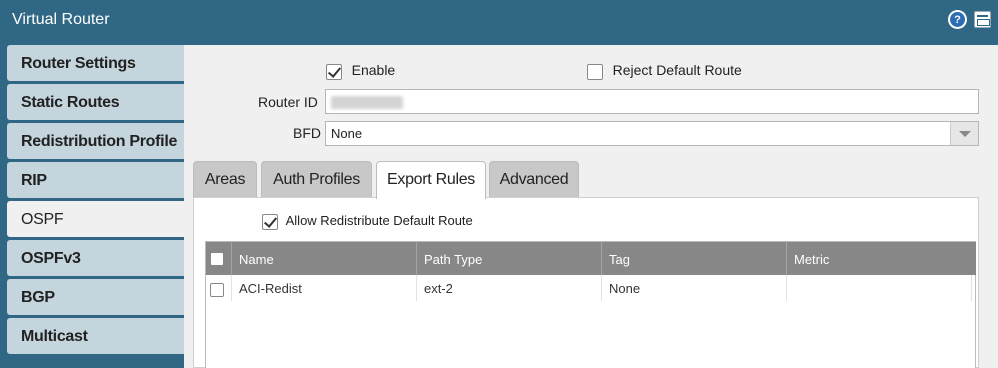  Describe the element at coordinates (95, 102) in the screenshot. I see `sidebar-item-static-routes: Static Routes` at that location.